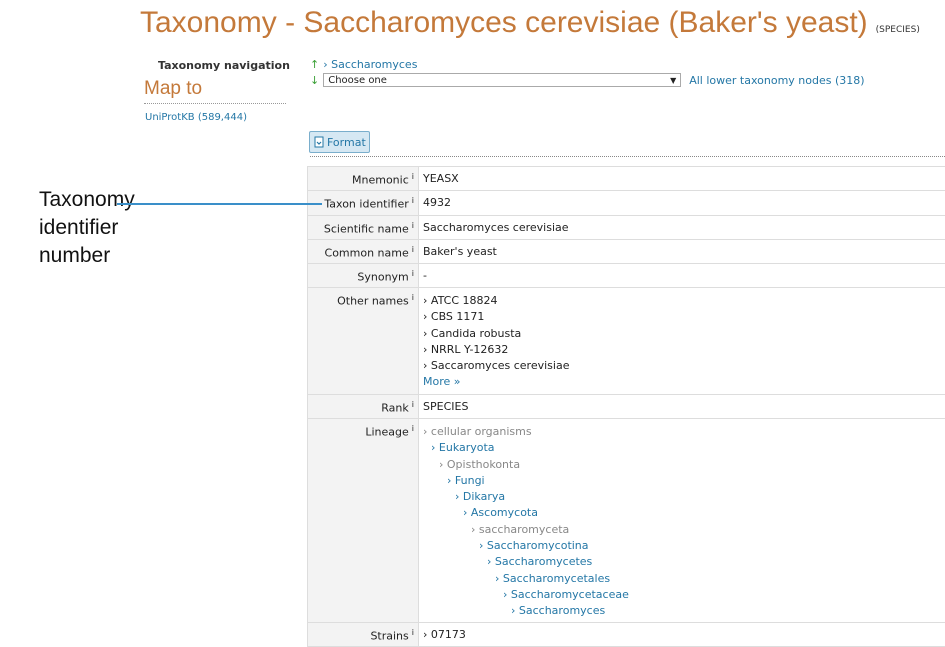 The image size is (945, 647). What do you see at coordinates (319, 142) in the screenshot?
I see `document-icon` at bounding box center [319, 142].